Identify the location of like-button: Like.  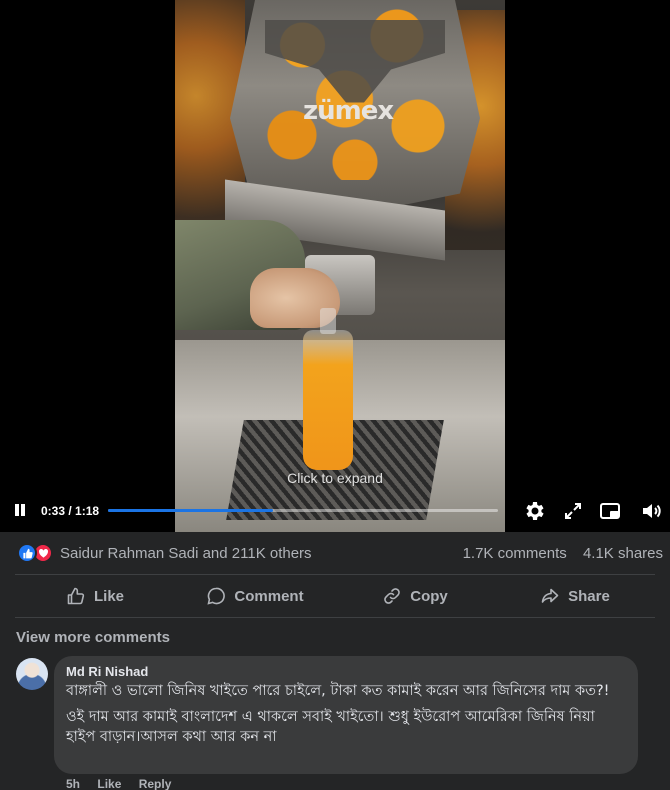
(95, 596).